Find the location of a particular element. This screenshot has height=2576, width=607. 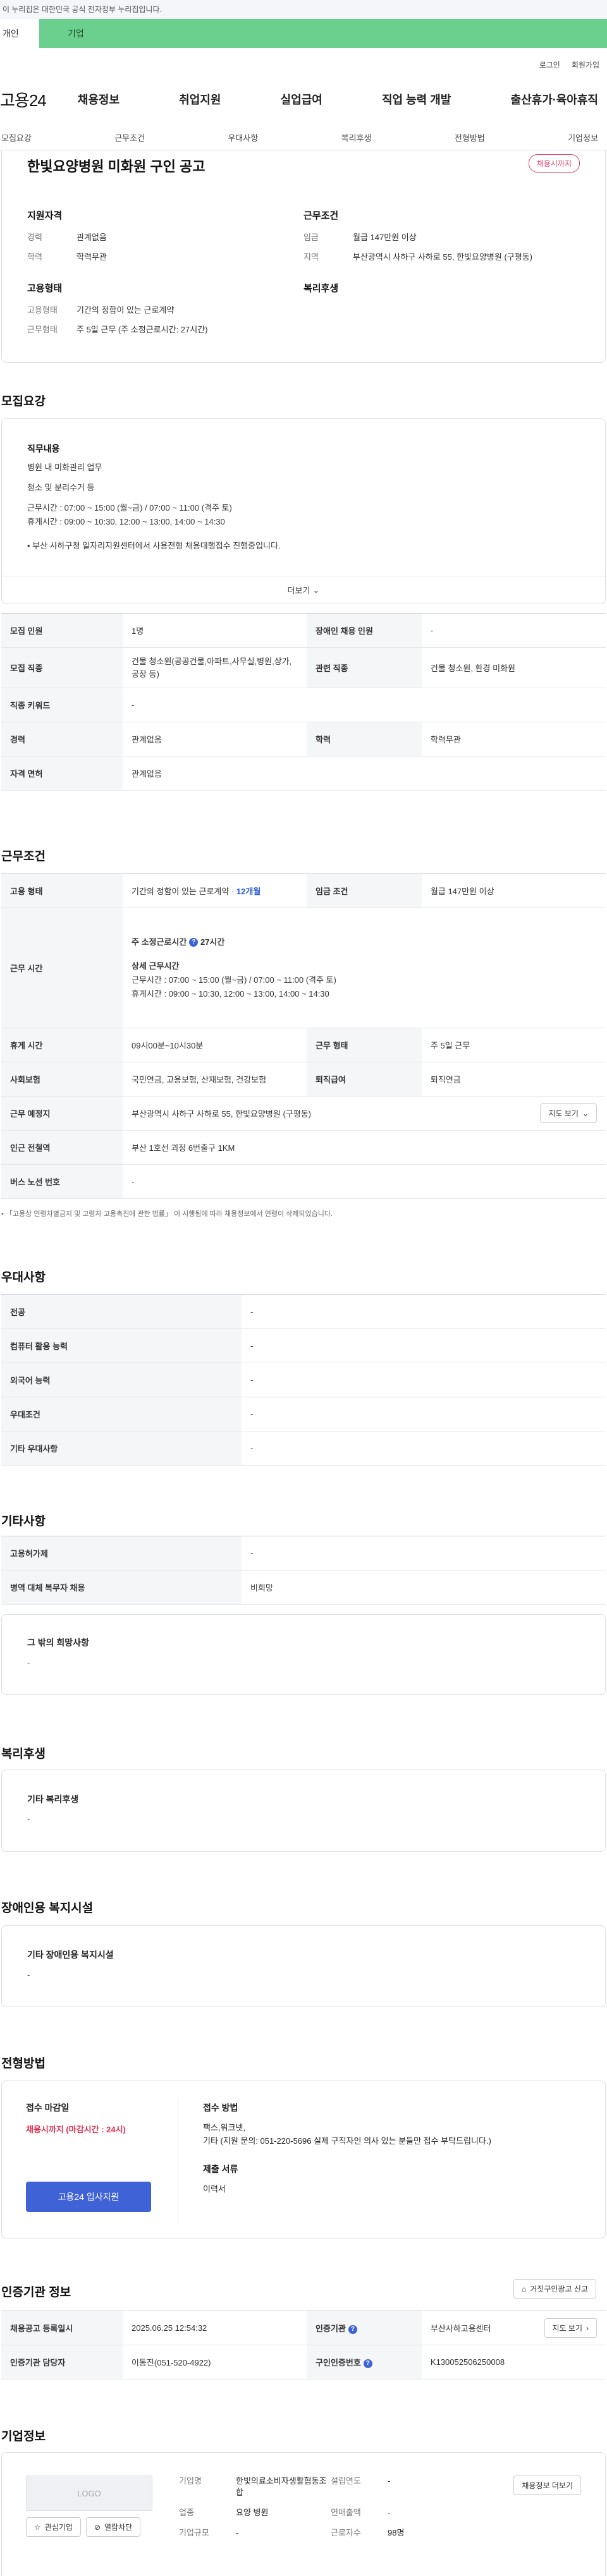

section-heading-recruit: 모집요강 is located at coordinates (24, 402).